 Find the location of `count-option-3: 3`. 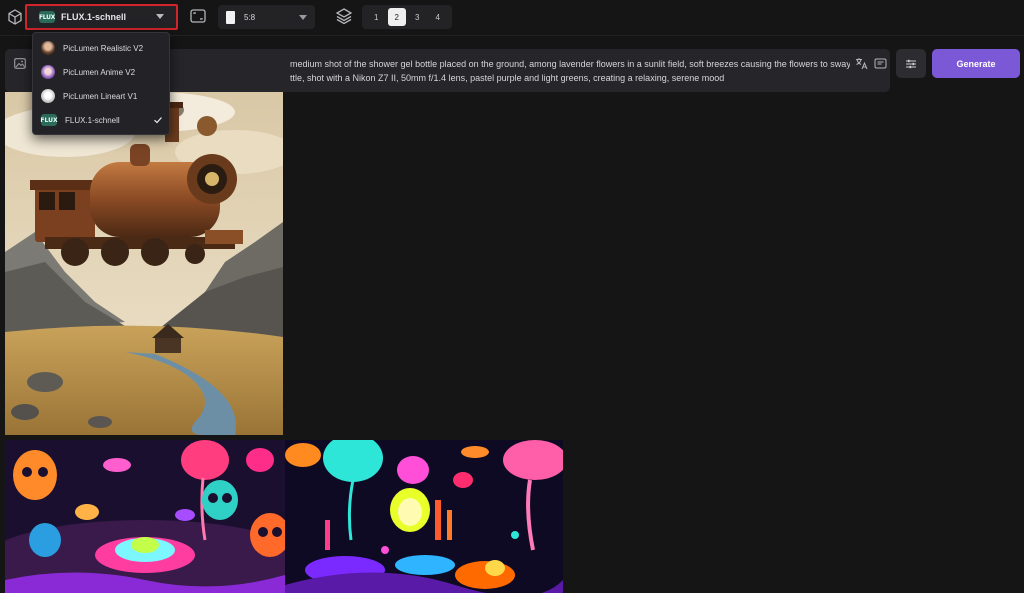

count-option-3: 3 is located at coordinates (417, 17).